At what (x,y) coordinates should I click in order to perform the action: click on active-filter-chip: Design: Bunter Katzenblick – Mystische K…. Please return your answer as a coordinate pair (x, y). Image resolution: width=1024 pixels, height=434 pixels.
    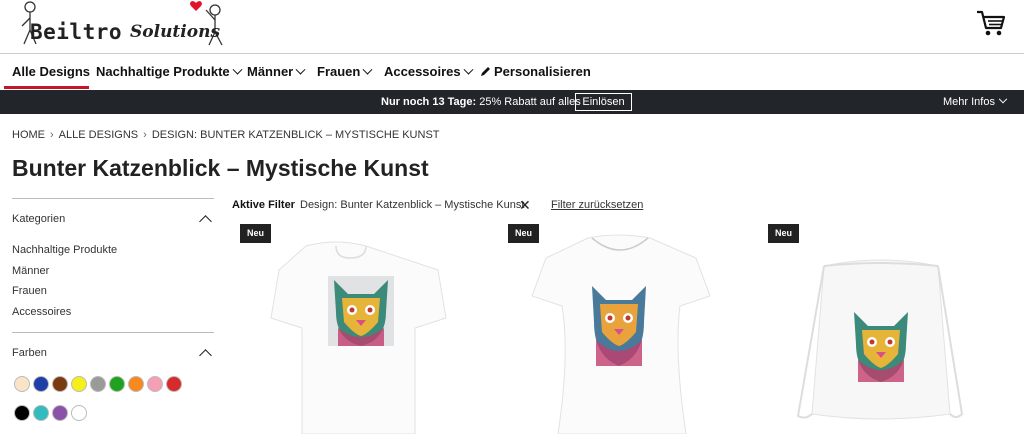
    Looking at the image, I should click on (412, 205).